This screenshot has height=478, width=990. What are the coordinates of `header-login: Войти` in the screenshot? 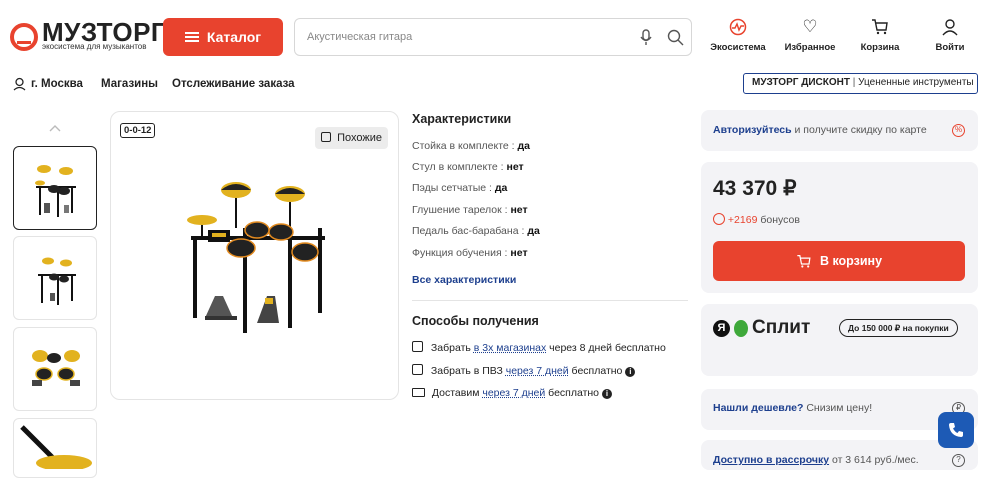 It's located at (950, 35).